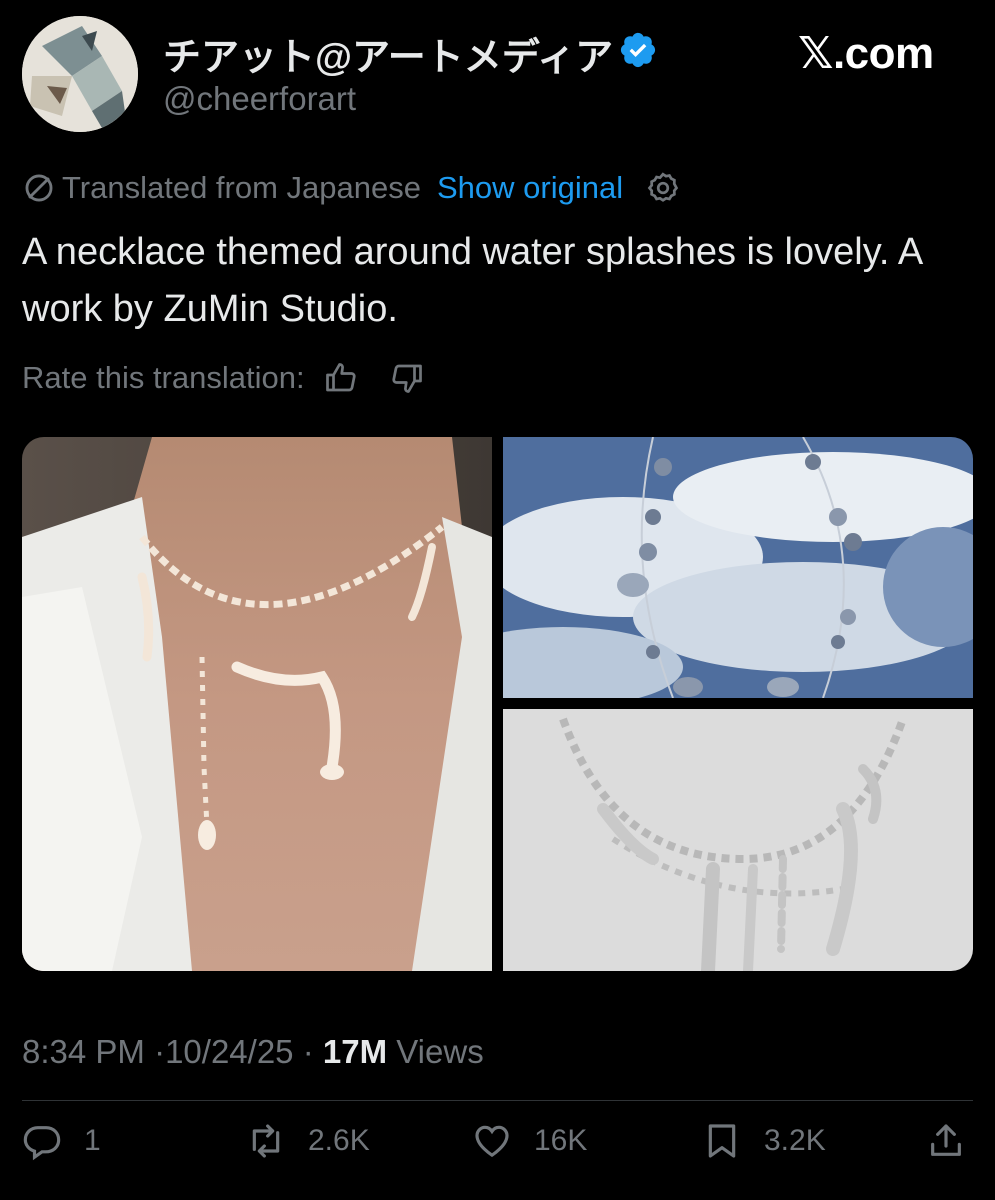 The height and width of the screenshot is (1200, 995). I want to click on necklace-sky-photo, so click(738, 567).